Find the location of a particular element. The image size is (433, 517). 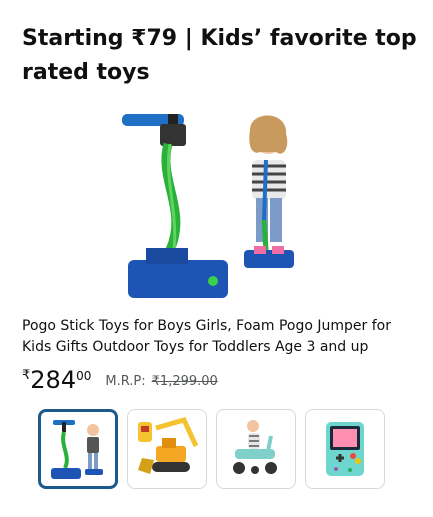

mrp: M.R.P: ₹1,299.00 is located at coordinates (161, 381).